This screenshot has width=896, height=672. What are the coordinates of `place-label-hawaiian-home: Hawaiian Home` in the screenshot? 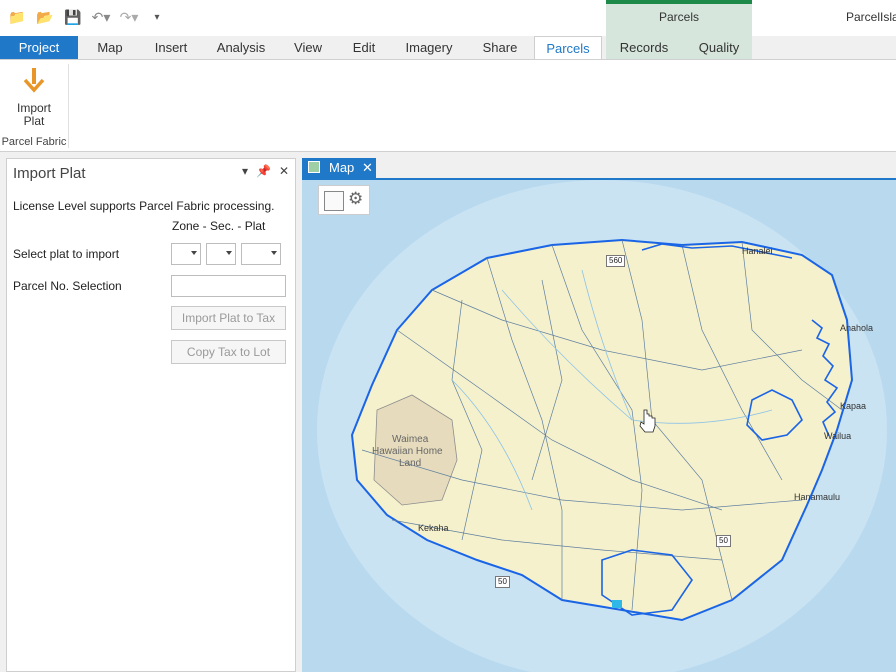 It's located at (407, 451).